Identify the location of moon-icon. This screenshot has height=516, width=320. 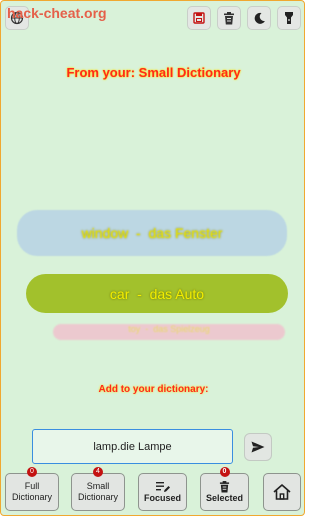
(259, 18).